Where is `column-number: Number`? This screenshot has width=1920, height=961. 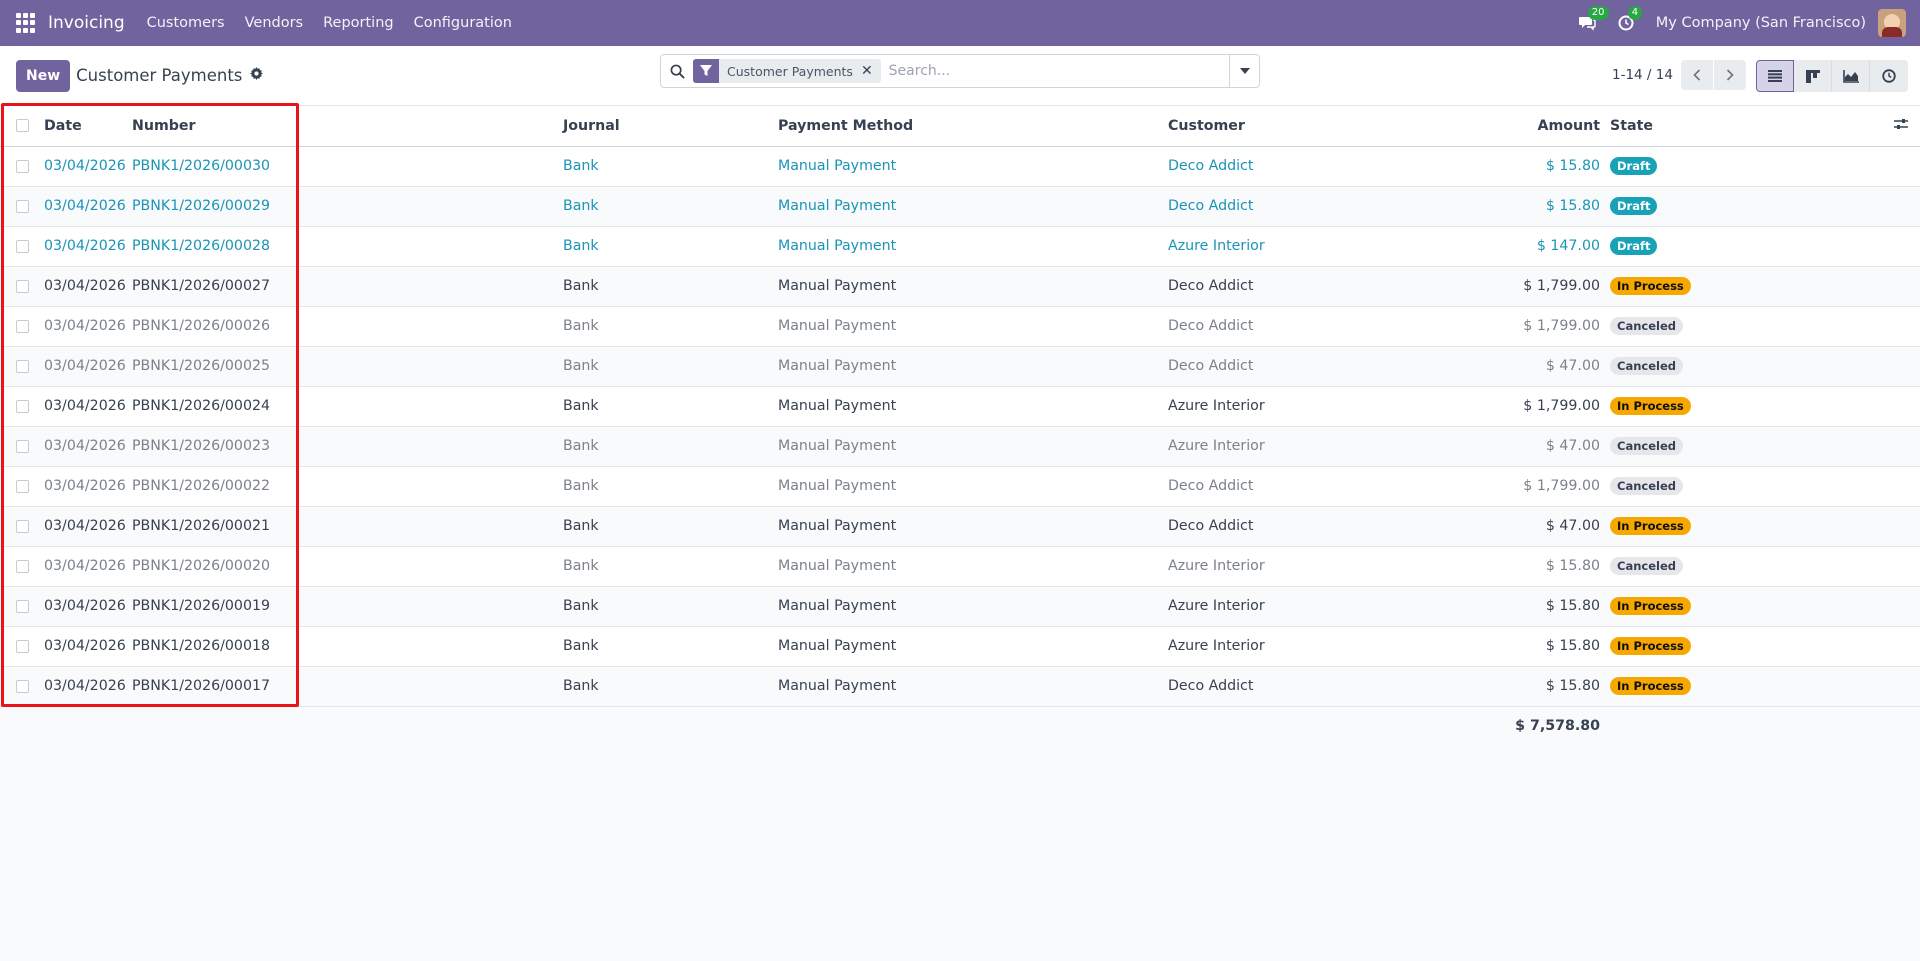 column-number: Number is located at coordinates (347, 126).